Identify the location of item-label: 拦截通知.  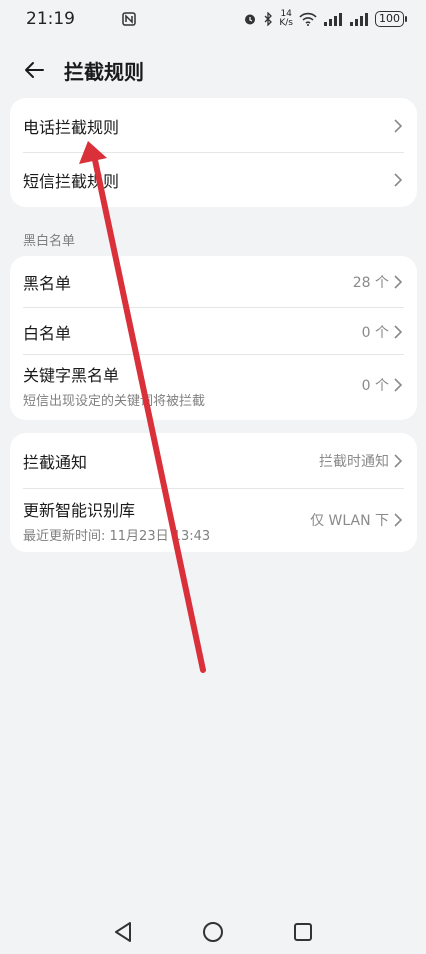
(55, 462).